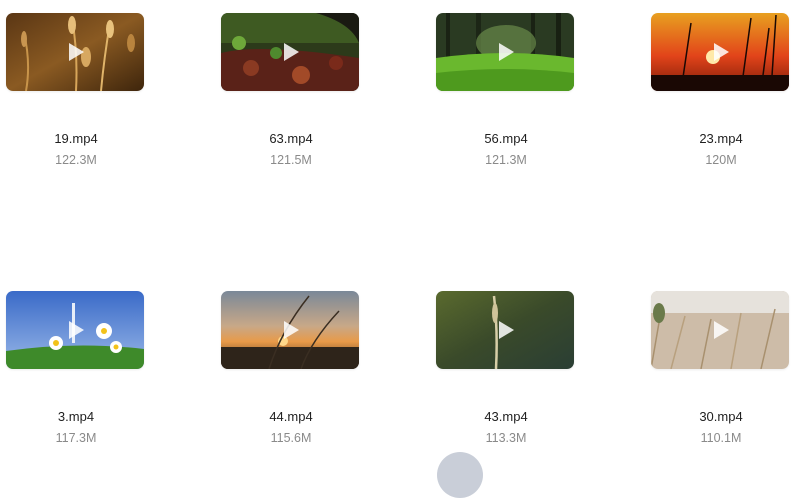 The image size is (800, 498). What do you see at coordinates (291, 160) in the screenshot?
I see `file-size: 121.5M` at bounding box center [291, 160].